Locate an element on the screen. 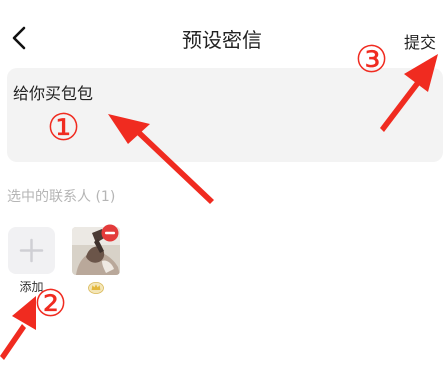 Image resolution: width=444 pixels, height=376 pixels. annotation-marker-2: ② is located at coordinates (50, 303).